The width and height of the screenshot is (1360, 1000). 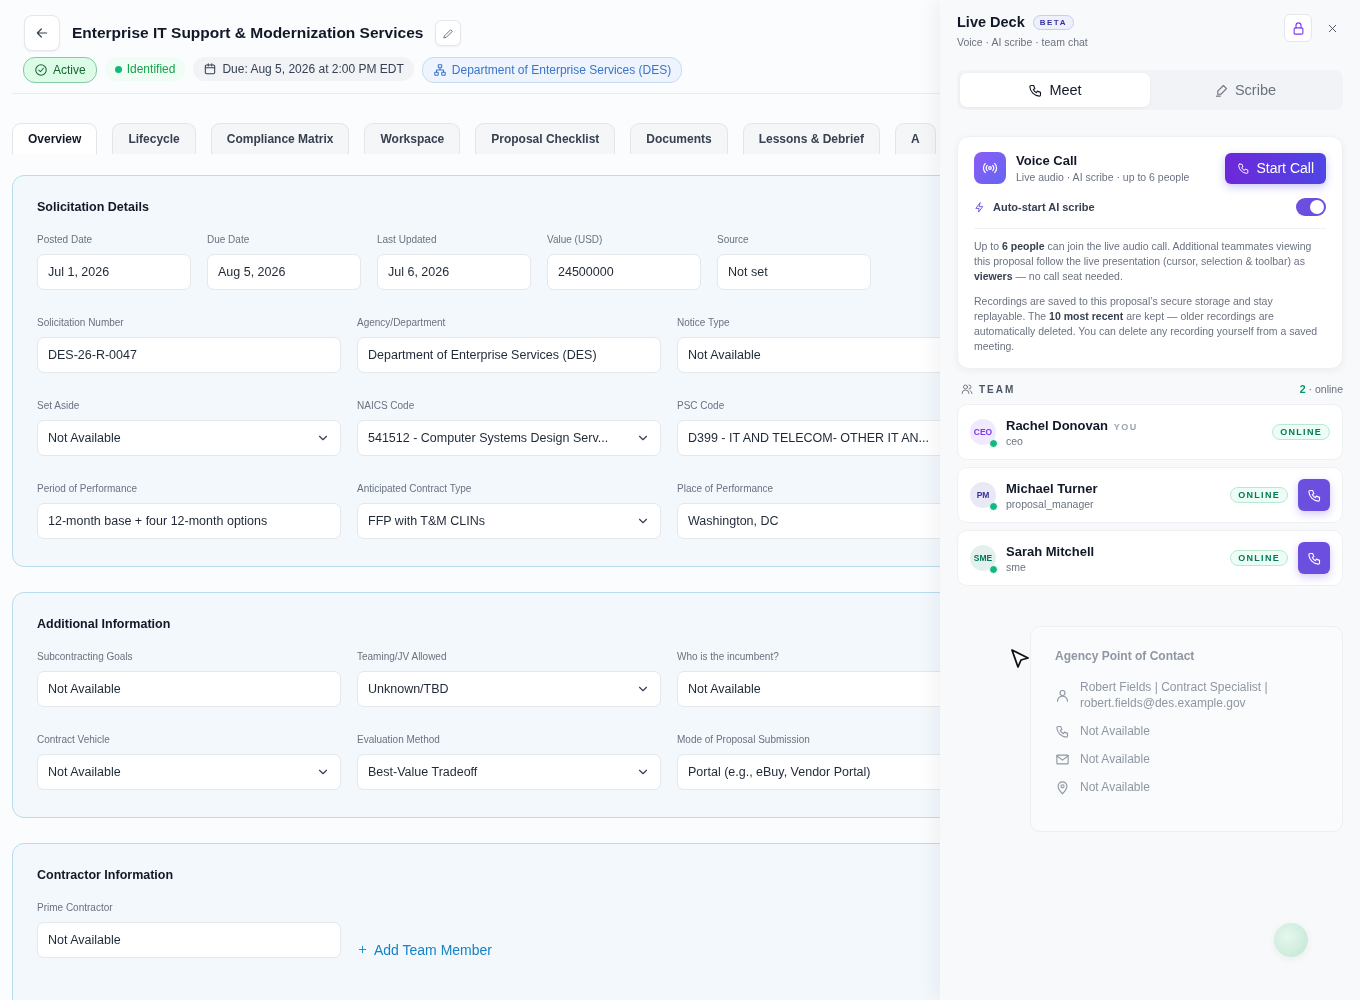 What do you see at coordinates (74, 739) in the screenshot?
I see `field-label: Contract Vehicle` at bounding box center [74, 739].